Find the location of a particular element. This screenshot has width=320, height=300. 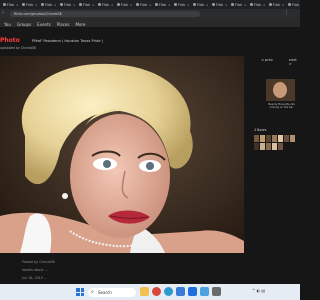

store-icon is located at coordinates (180, 291).